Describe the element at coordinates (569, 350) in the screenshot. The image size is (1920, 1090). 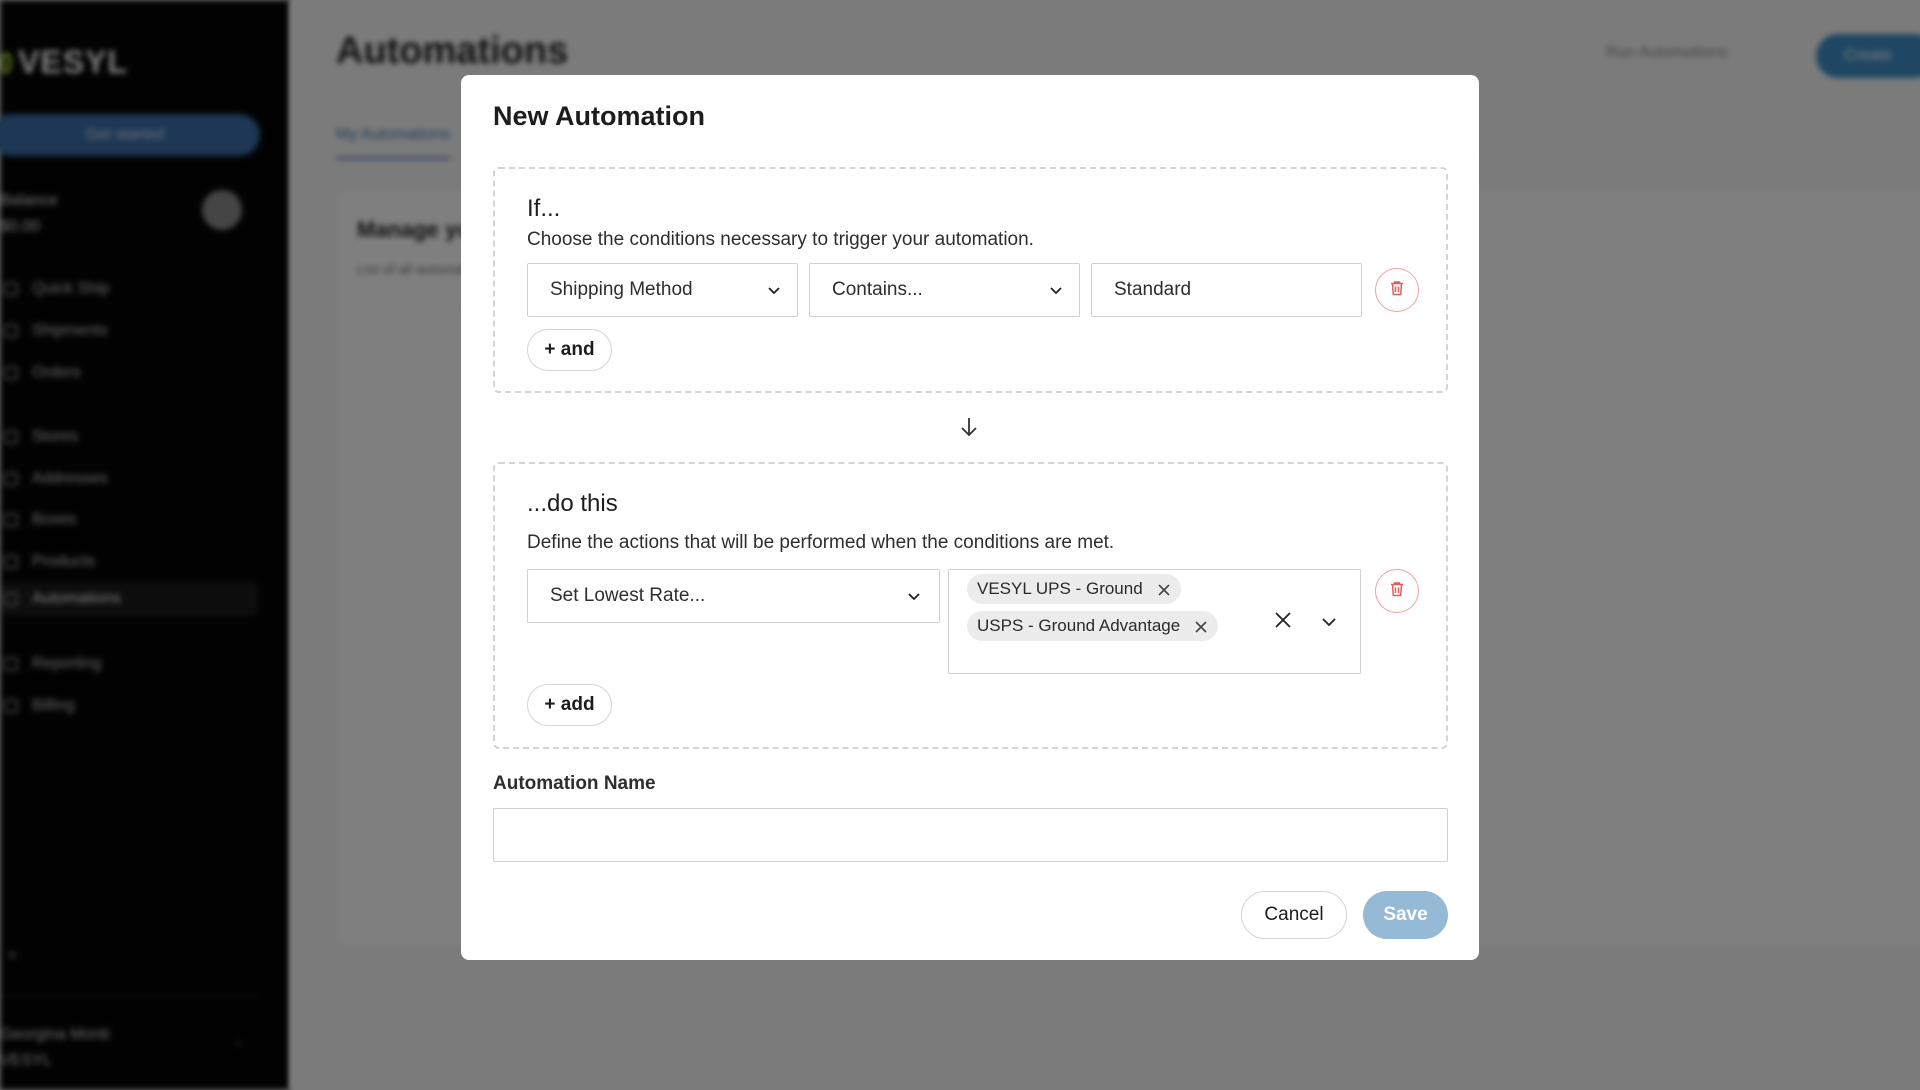
I see `add-and-condition-button: + and` at that location.